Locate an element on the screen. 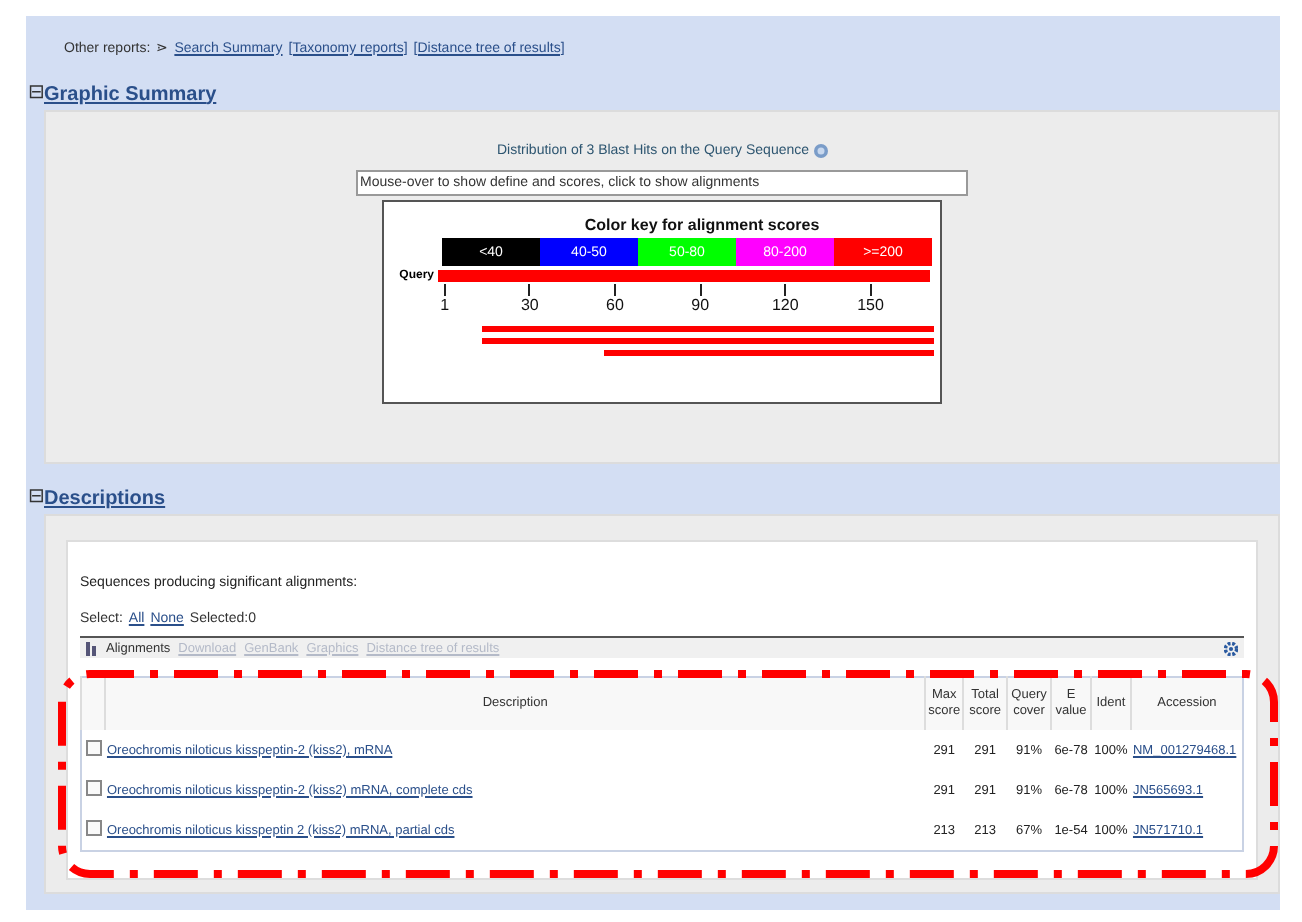 This screenshot has width=1302, height=922. settings-icon is located at coordinates (1231, 648).